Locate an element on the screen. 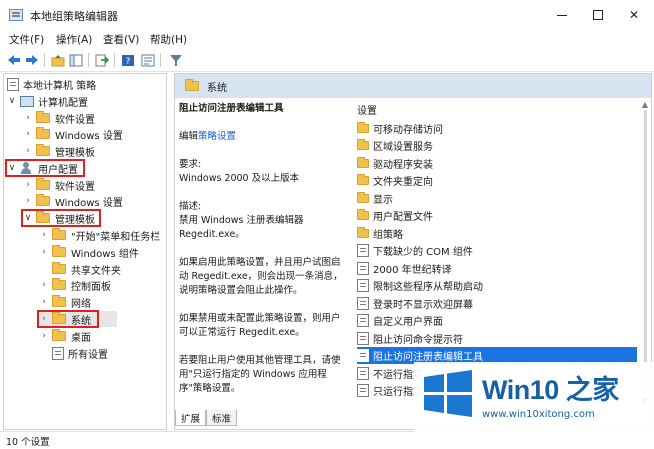 Image resolution: width=654 pixels, height=449 pixels. menu-view: 查看(V) is located at coordinates (121, 39).